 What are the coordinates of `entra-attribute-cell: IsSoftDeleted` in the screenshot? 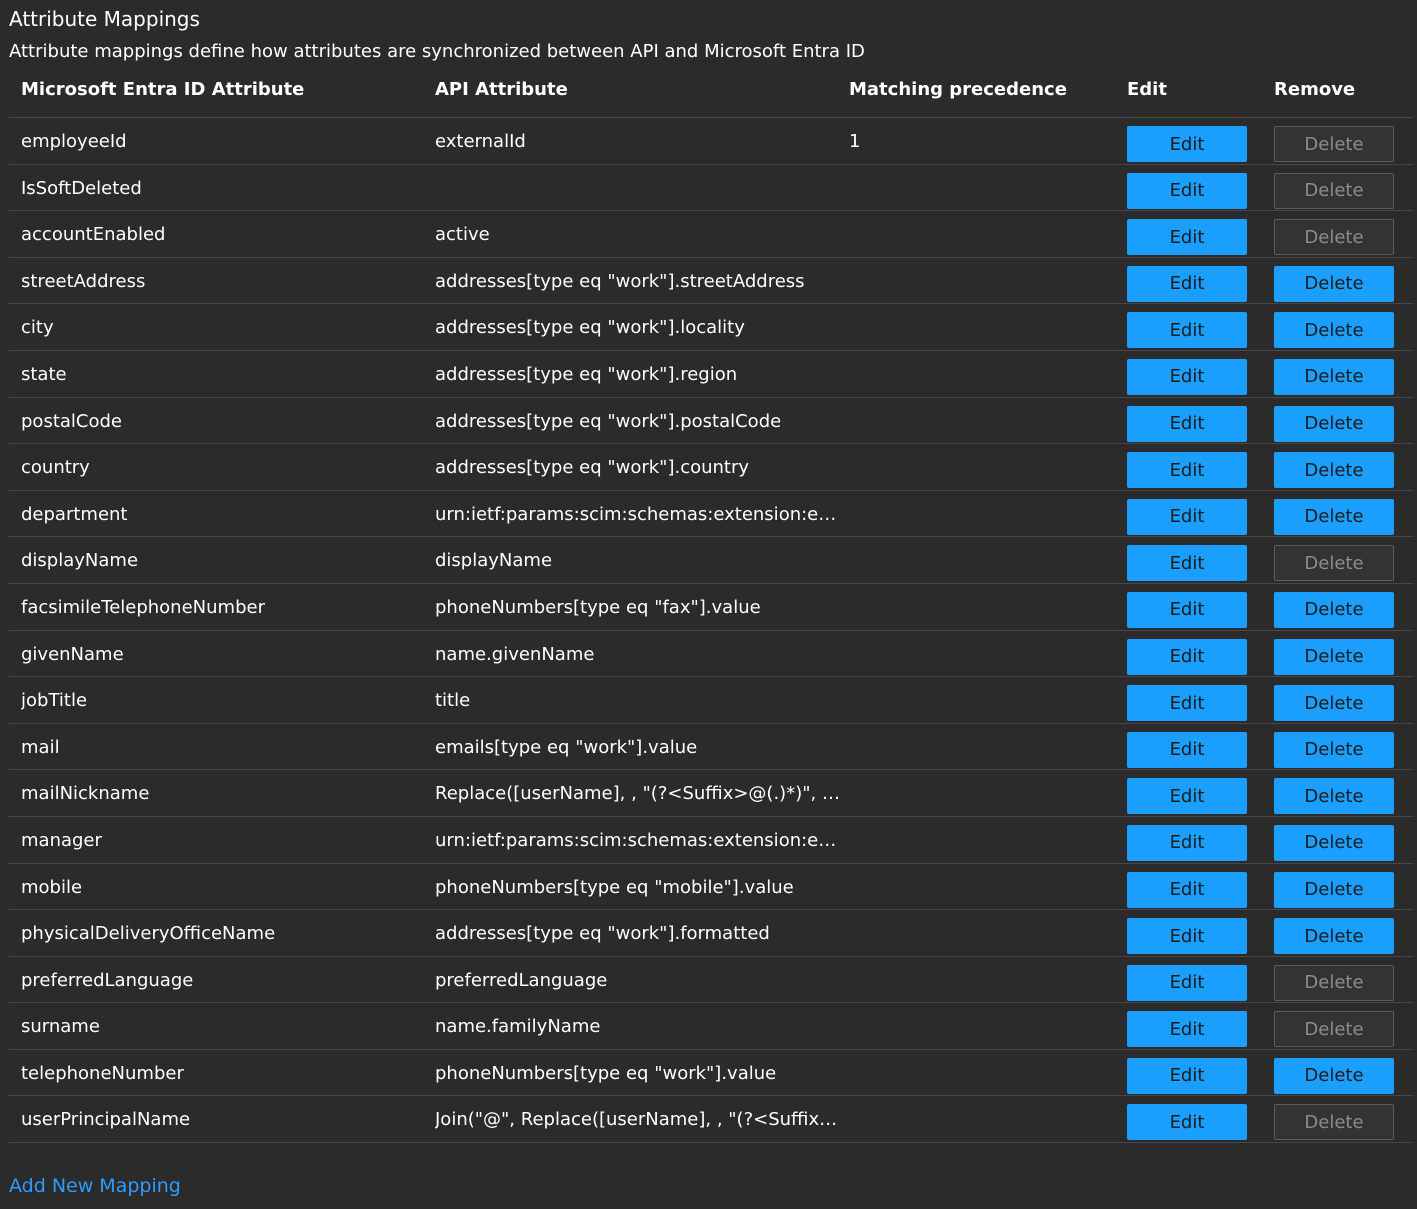 It's located at (81, 188).